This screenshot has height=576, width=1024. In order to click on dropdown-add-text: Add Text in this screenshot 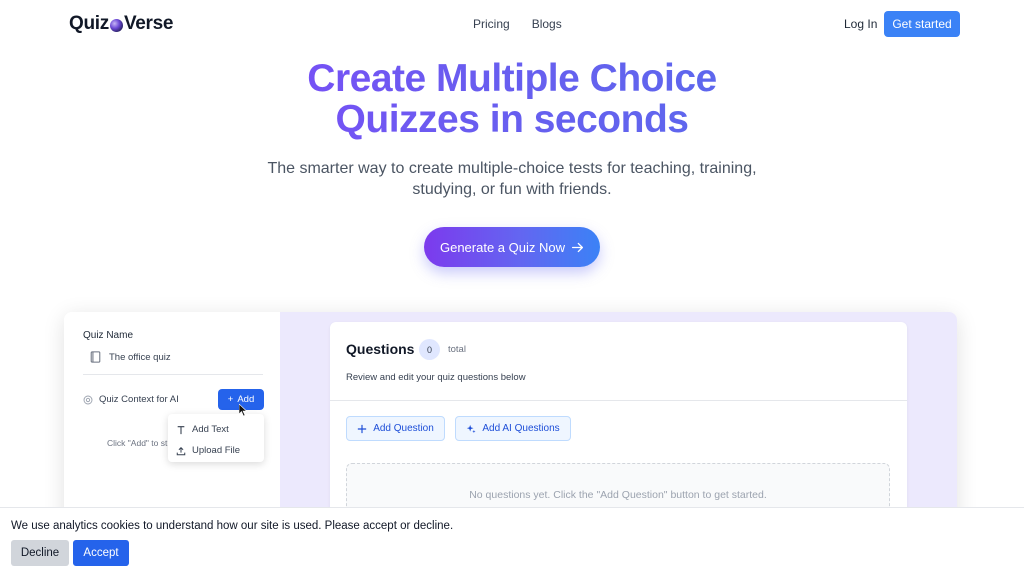, I will do `click(216, 429)`.